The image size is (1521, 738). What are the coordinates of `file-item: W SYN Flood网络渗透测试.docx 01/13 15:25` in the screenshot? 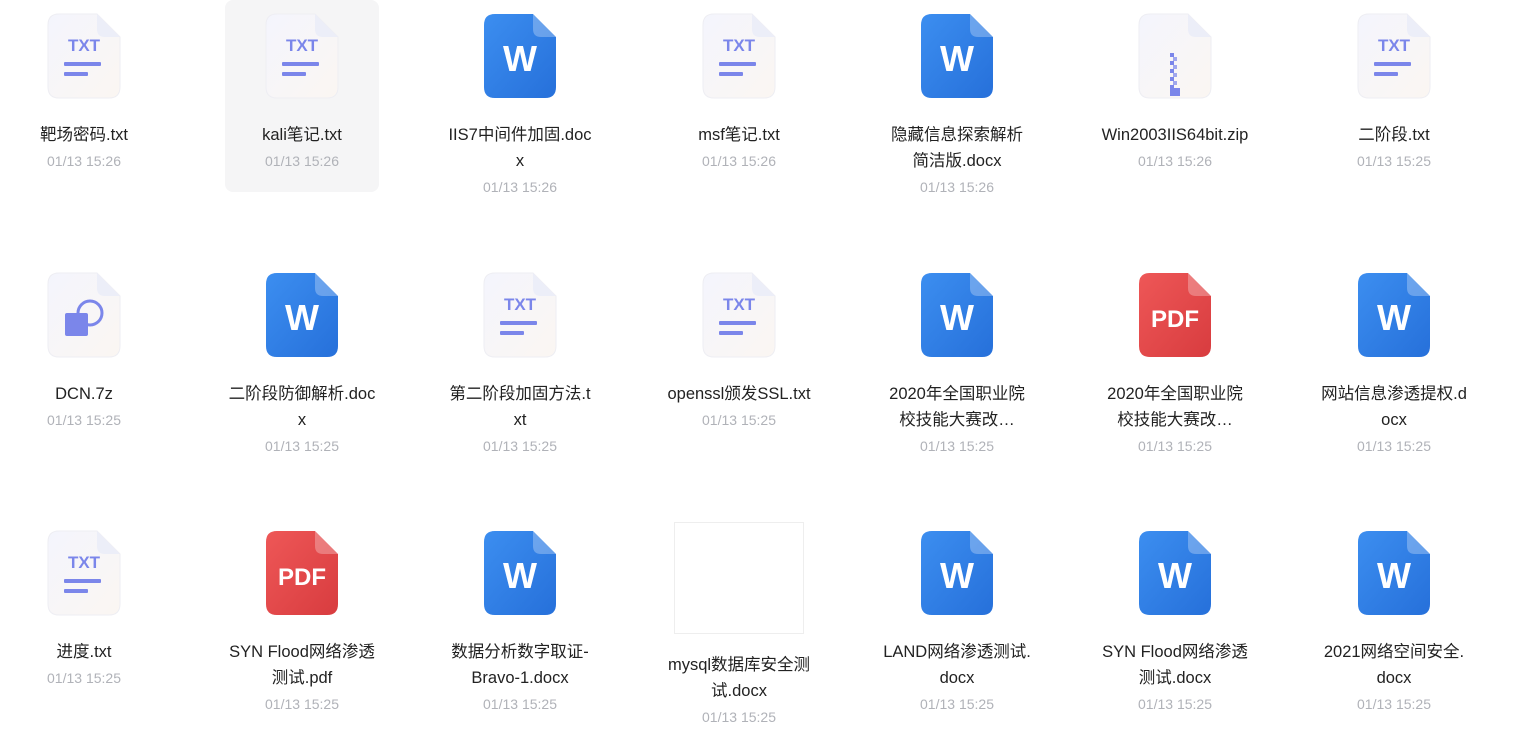 It's located at (1175, 614).